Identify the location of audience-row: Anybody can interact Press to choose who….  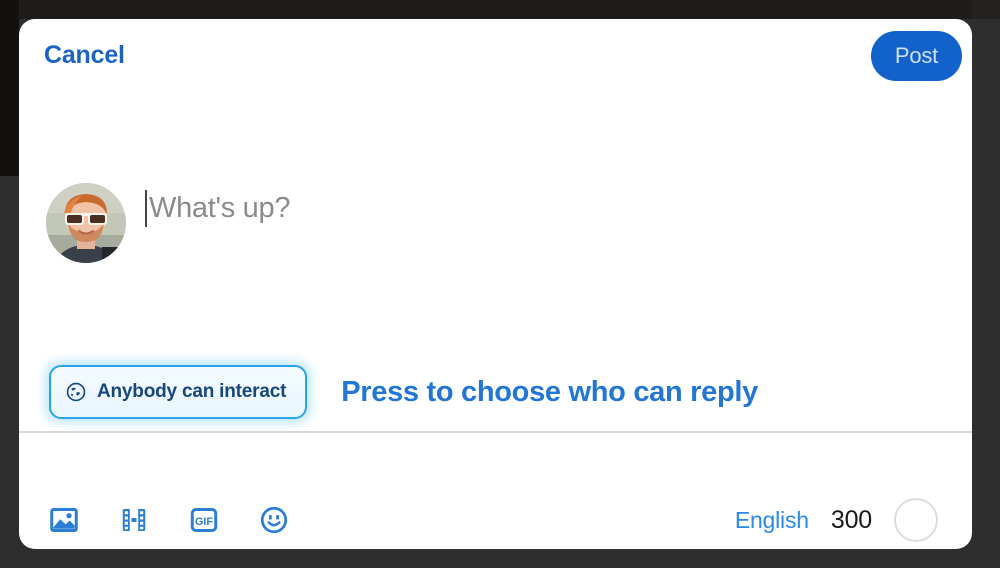
(495, 392).